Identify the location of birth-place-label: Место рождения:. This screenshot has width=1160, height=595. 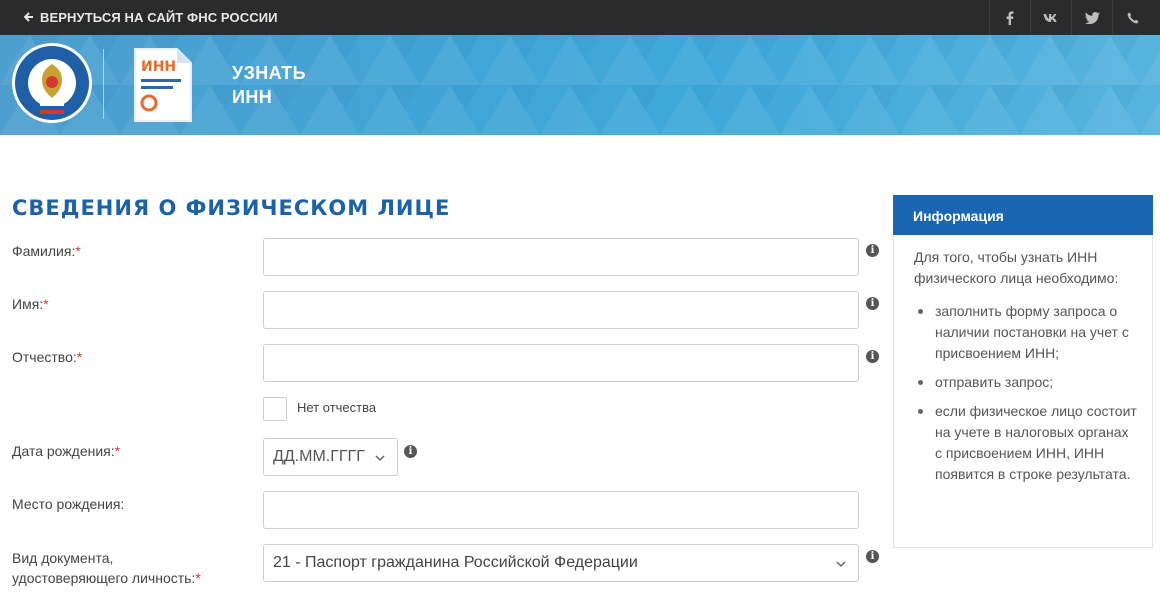
(68, 504).